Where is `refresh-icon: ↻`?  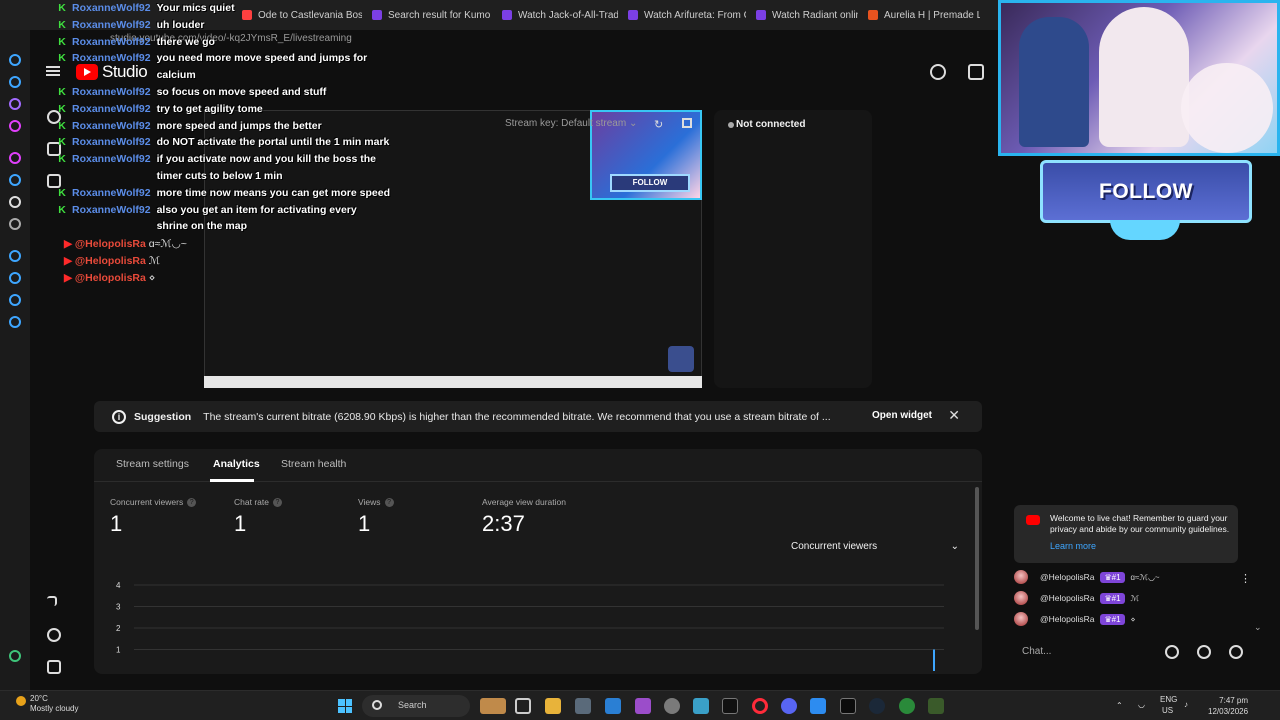
refresh-icon: ↻ is located at coordinates (658, 124).